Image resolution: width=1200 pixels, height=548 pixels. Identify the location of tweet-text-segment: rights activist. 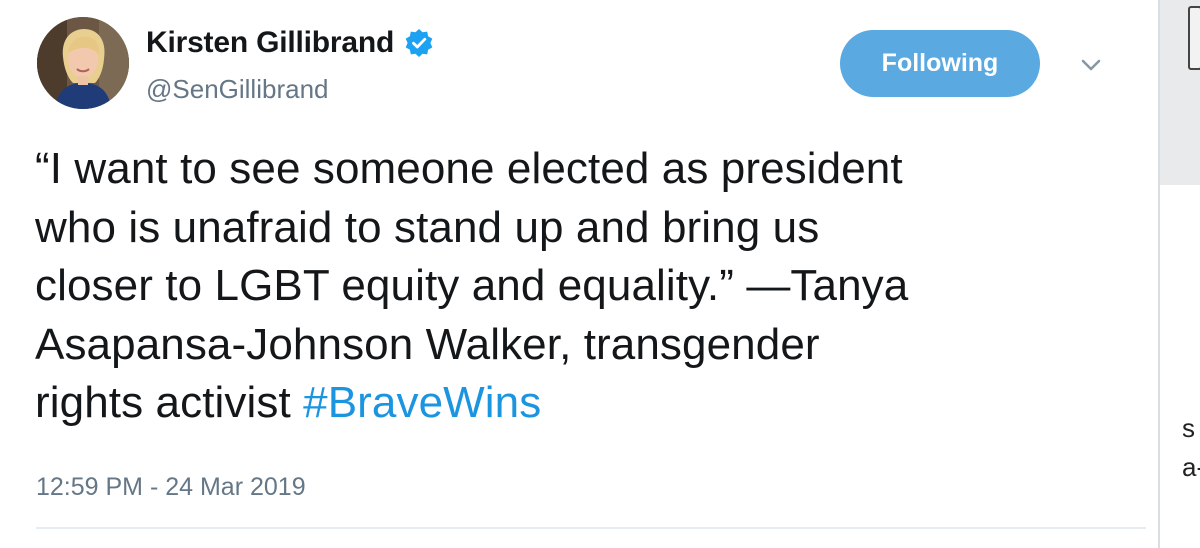
(169, 402).